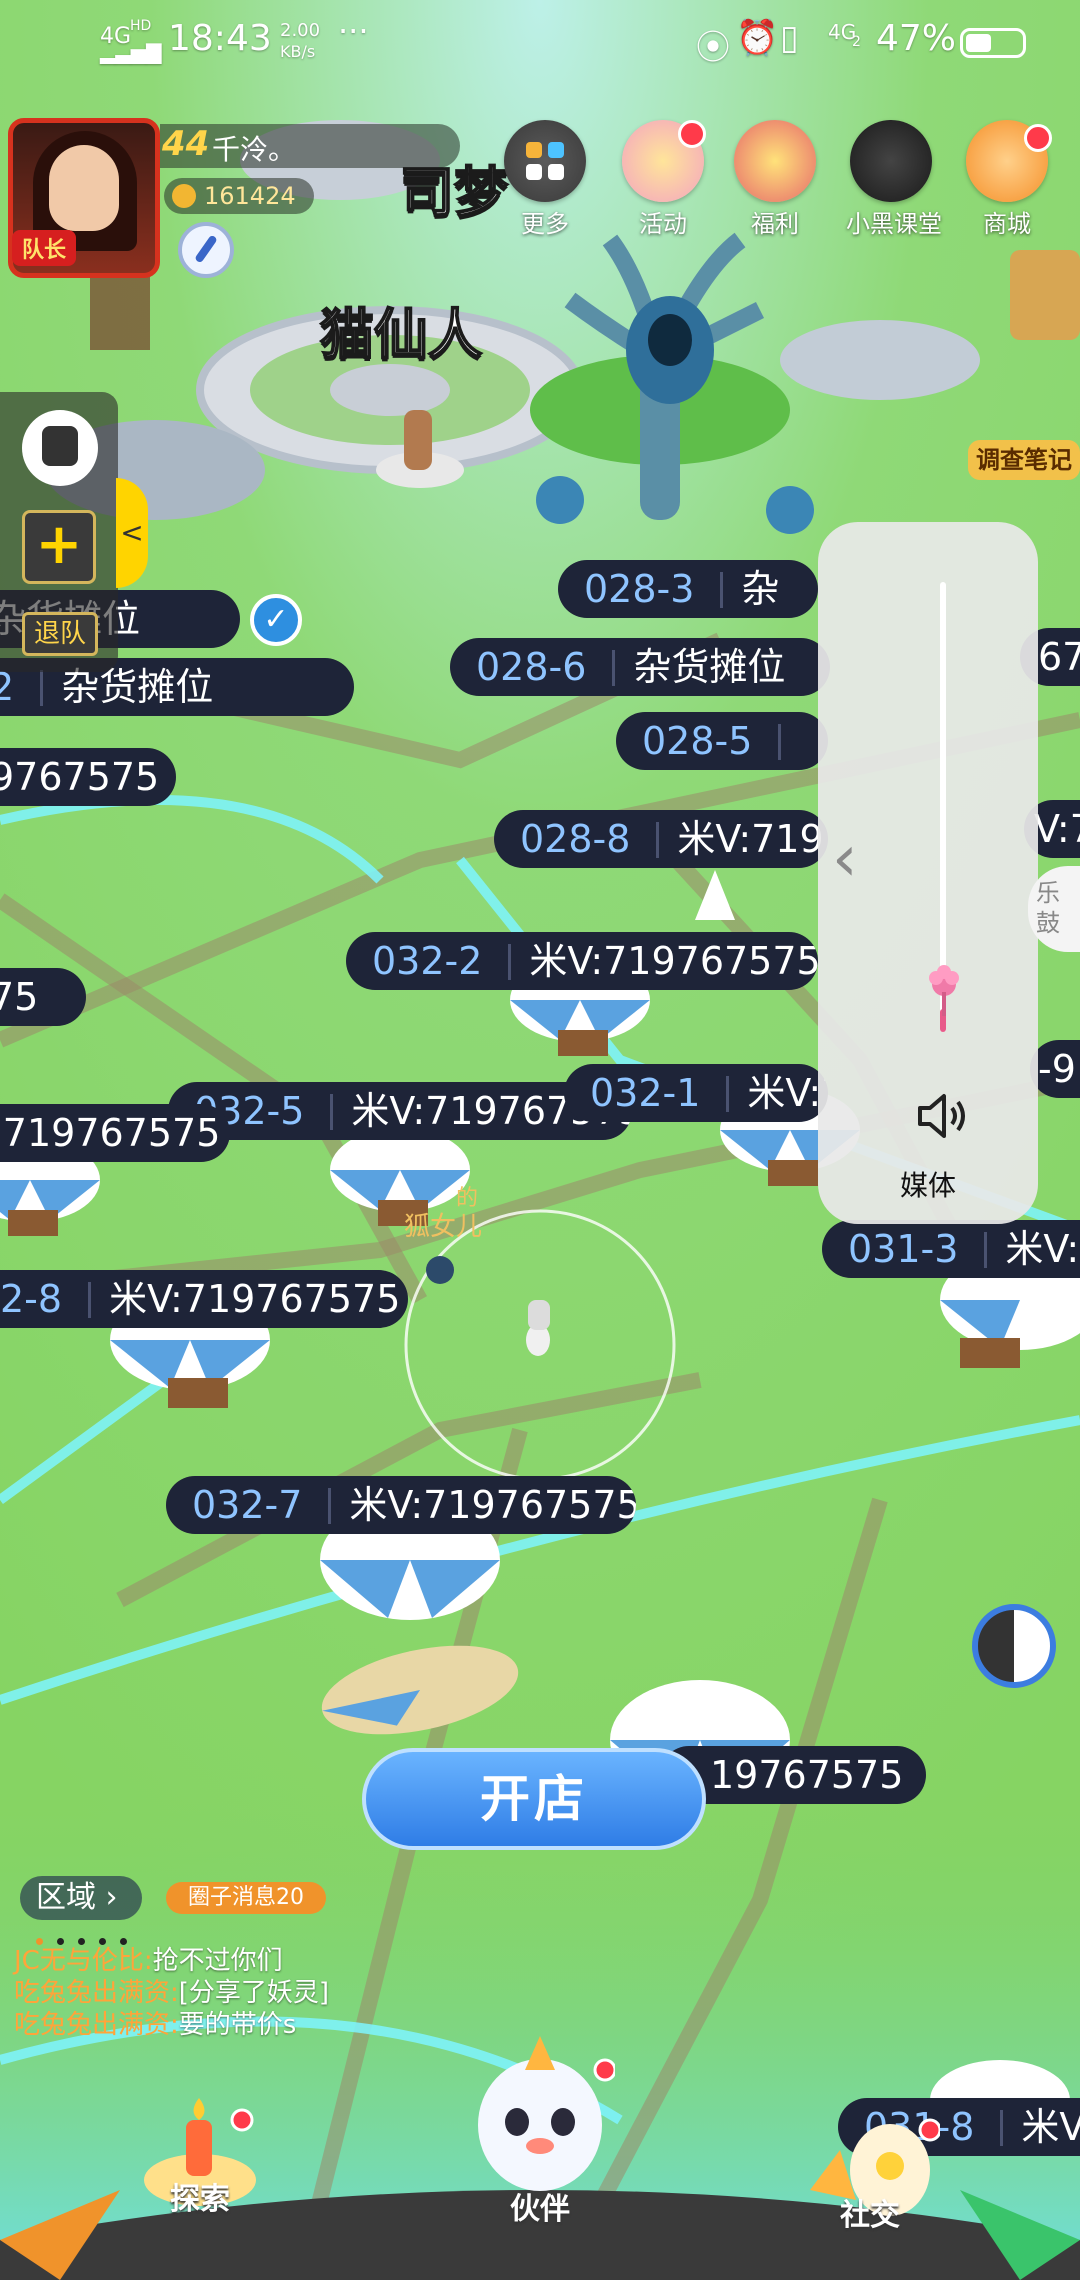 The width and height of the screenshot is (1080, 2280). I want to click on volume-overlay: ‹ 媒体, so click(928, 873).